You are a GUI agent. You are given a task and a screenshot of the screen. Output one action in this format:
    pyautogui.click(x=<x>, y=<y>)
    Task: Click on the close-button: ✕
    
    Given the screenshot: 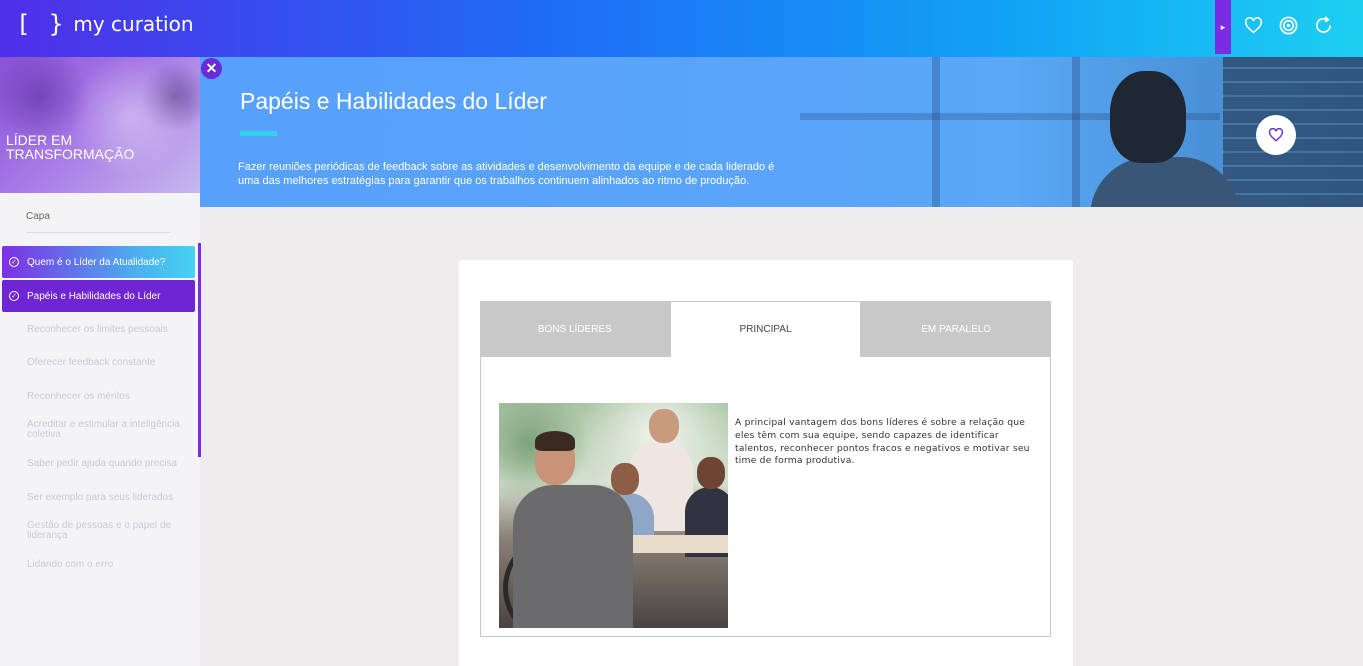 What is the action you would take?
    pyautogui.click(x=211, y=68)
    